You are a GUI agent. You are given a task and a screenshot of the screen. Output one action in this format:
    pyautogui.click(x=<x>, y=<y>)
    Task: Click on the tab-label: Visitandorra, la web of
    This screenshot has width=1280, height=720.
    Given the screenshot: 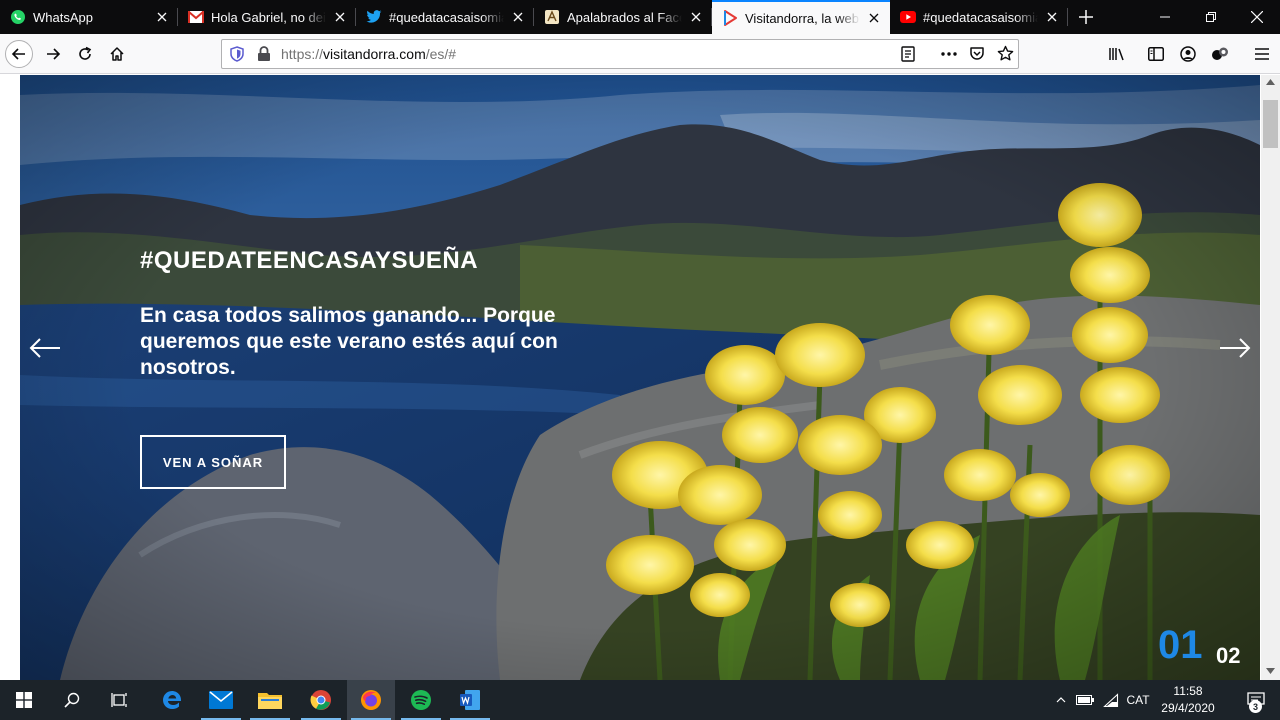 What is the action you would take?
    pyautogui.click(x=802, y=18)
    